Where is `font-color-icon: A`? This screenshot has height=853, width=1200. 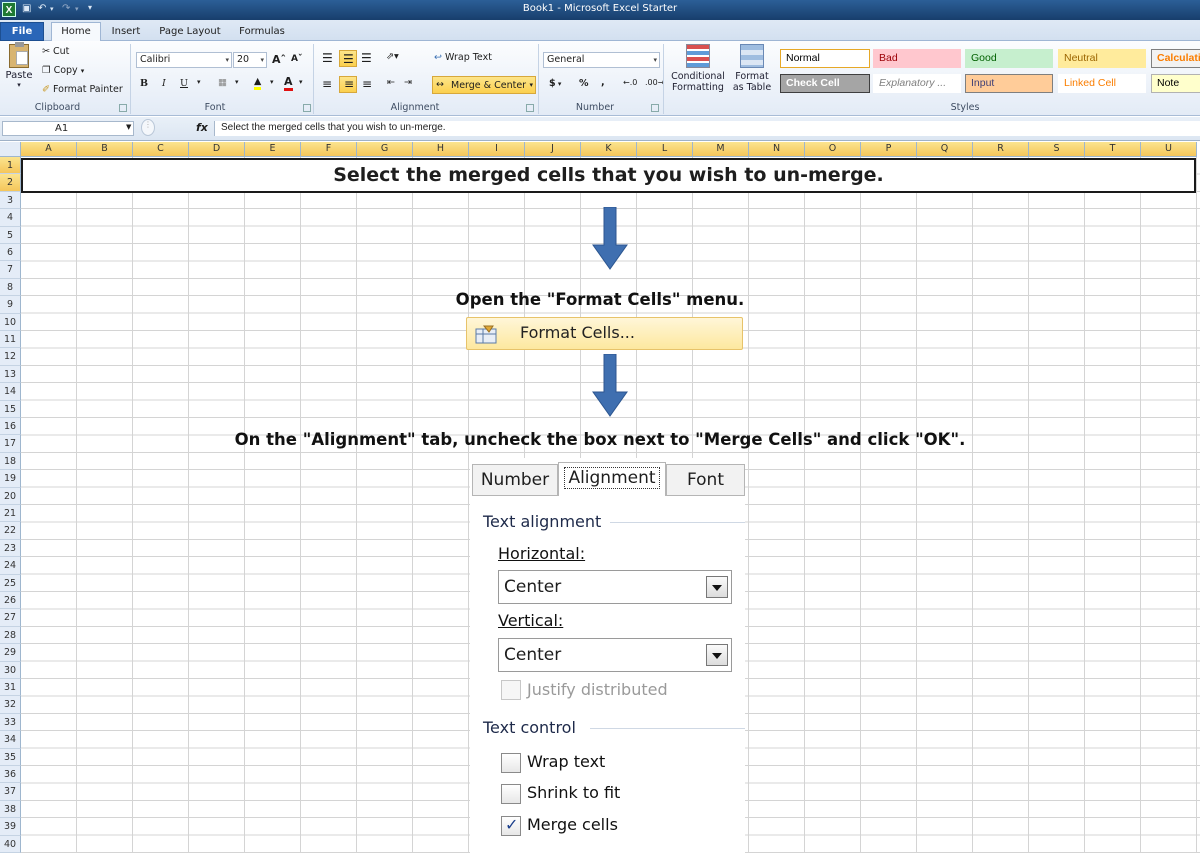 font-color-icon: A is located at coordinates (288, 83).